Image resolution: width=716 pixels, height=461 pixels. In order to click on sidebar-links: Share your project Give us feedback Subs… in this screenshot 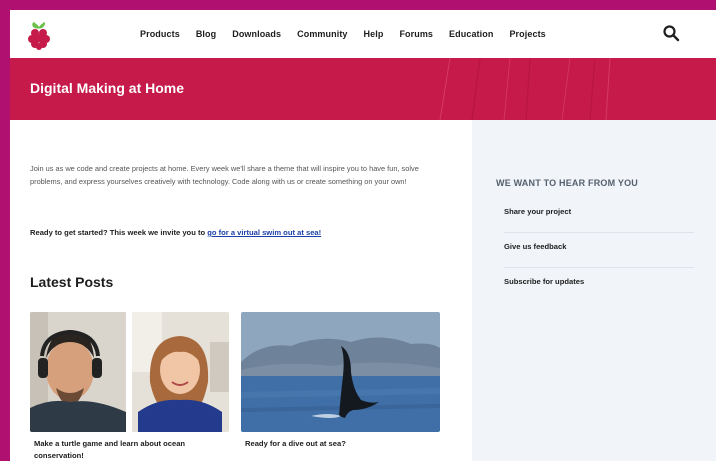, I will do `click(599, 250)`.